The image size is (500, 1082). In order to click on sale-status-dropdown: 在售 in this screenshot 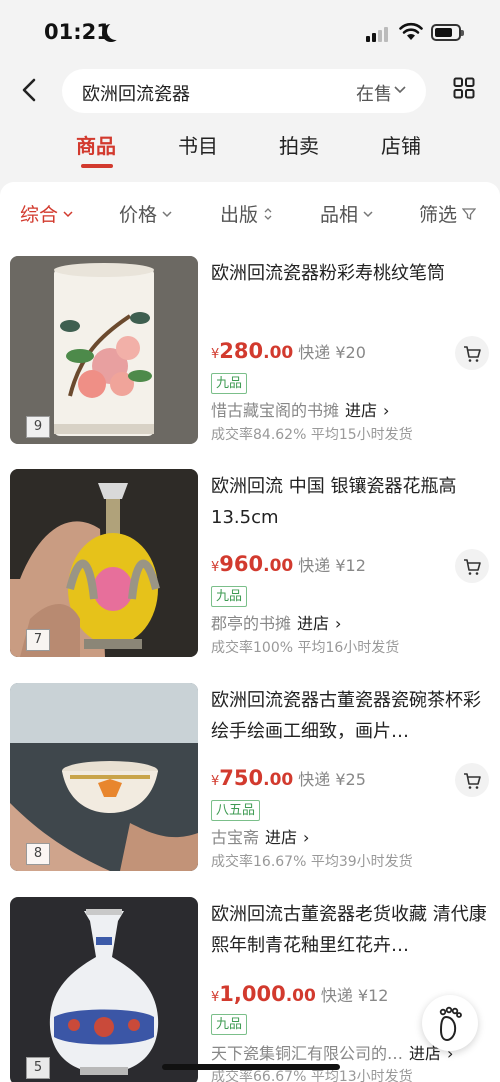, I will do `click(374, 93)`.